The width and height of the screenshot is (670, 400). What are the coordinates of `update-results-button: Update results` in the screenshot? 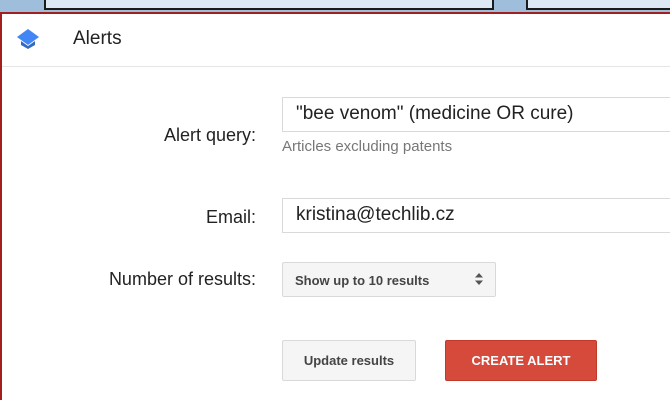 It's located at (349, 360).